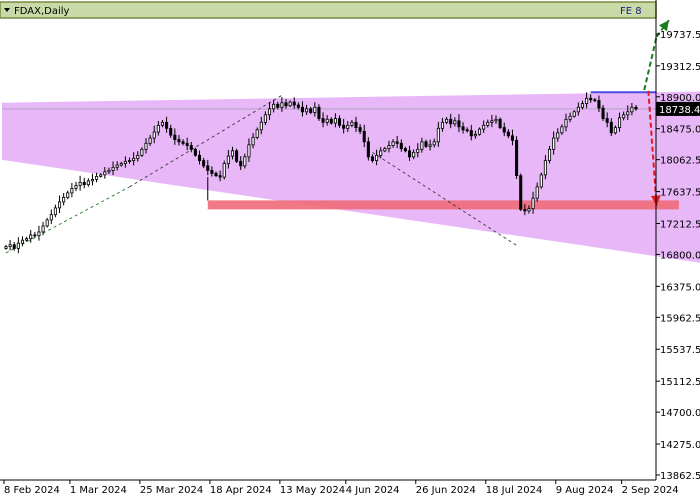 This screenshot has width=700, height=504. I want to click on corner-label: FE 8, so click(631, 11).